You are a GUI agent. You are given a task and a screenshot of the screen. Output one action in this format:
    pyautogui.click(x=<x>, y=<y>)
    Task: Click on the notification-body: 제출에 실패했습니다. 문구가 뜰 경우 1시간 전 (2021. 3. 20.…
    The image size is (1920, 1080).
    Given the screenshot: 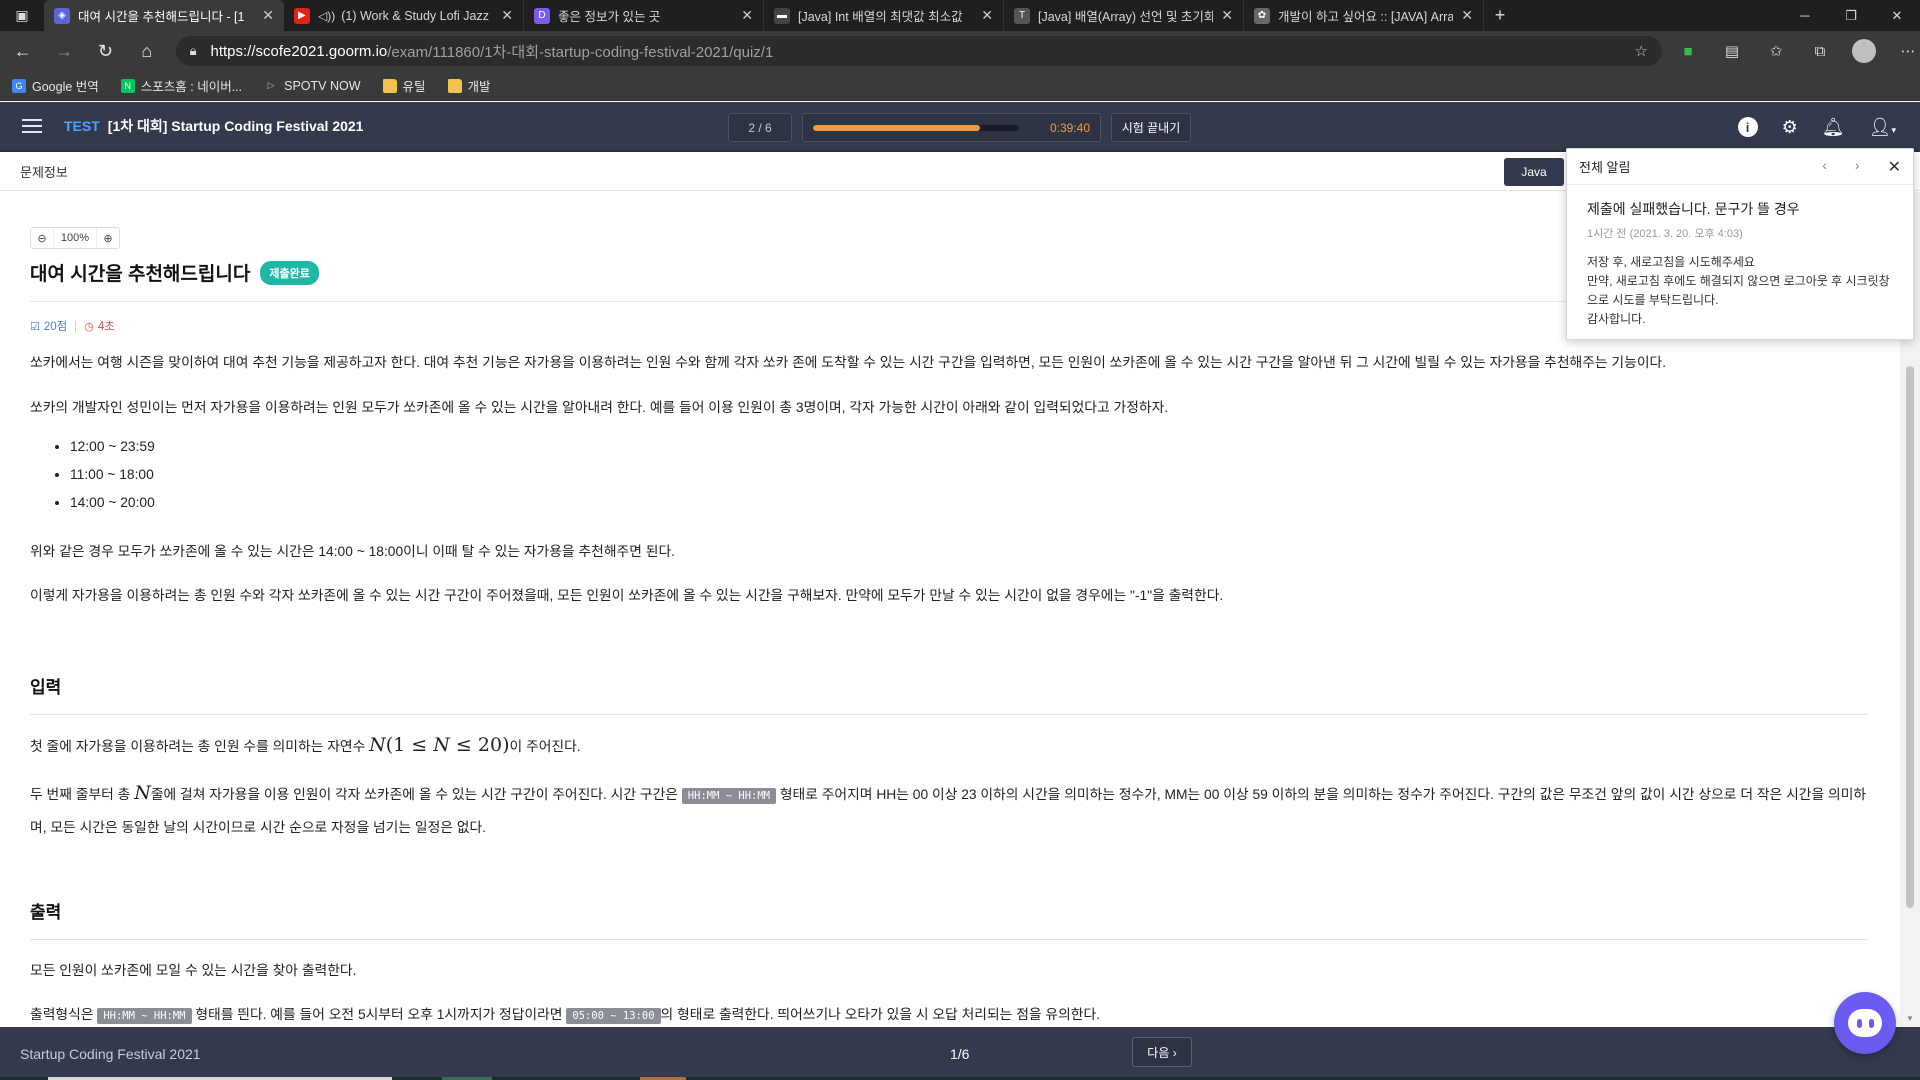 What is the action you would take?
    pyautogui.click(x=1740, y=264)
    